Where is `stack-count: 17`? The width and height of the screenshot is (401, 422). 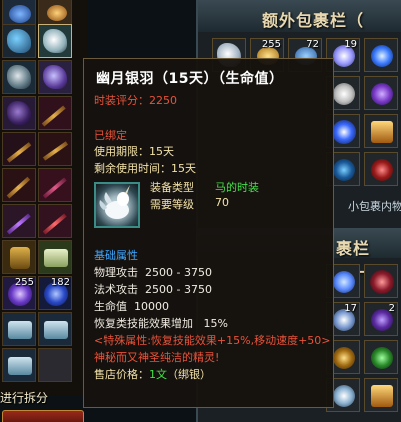
stack-count: 17 is located at coordinates (350, 308).